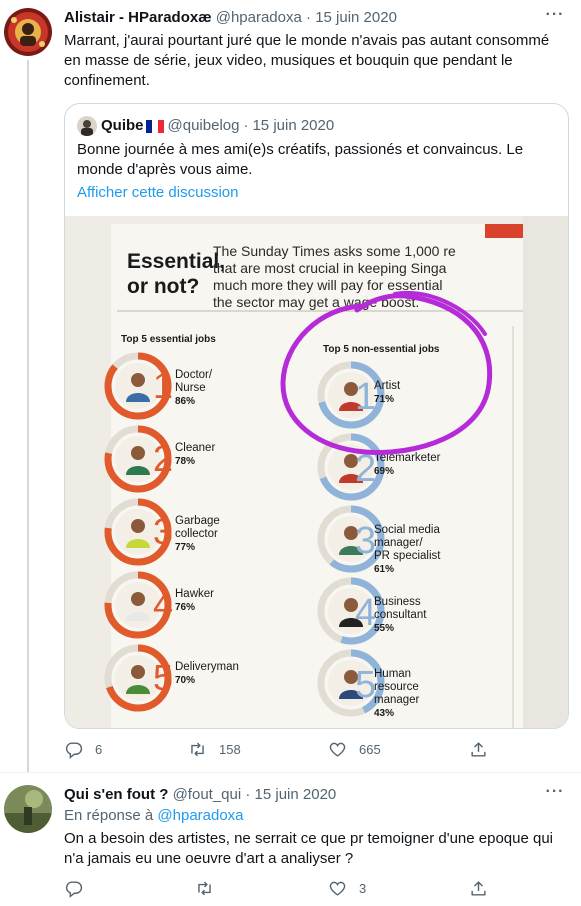  Describe the element at coordinates (384, 471) in the screenshot. I see `non-essential-job-percent: 69%` at that location.